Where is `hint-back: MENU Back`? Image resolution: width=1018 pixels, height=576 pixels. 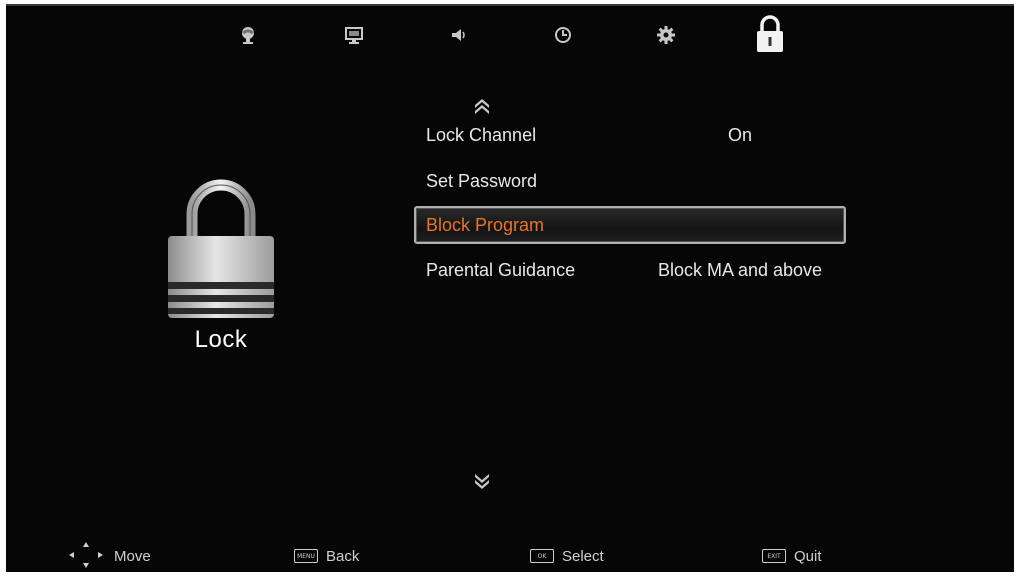 hint-back: MENU Back is located at coordinates (326, 556).